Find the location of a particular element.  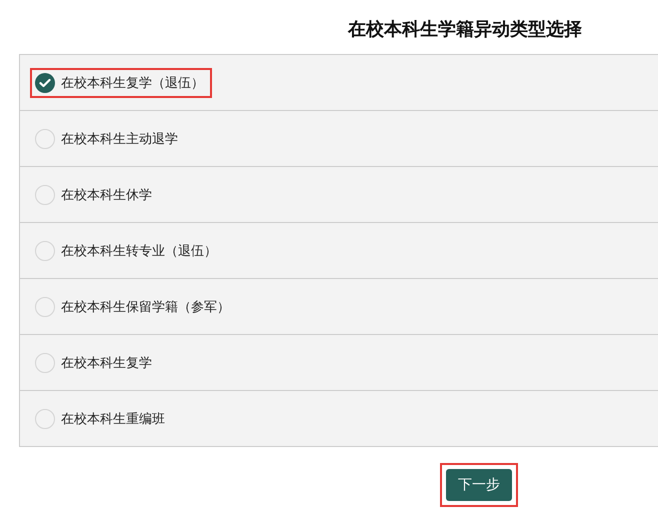

radio-option: 在校本科生转专业（退伍） is located at coordinates (127, 251).